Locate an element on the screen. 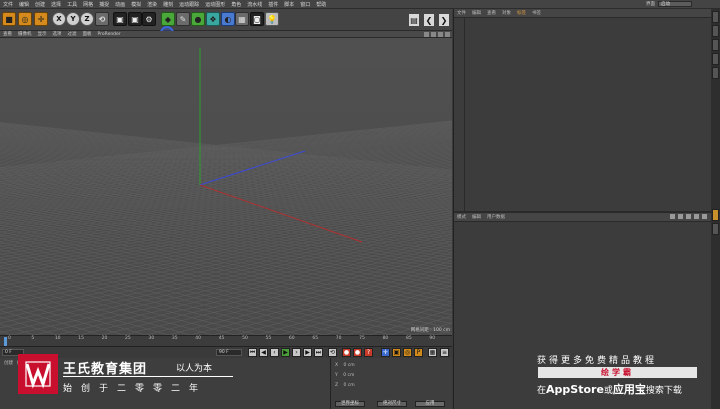 This screenshot has height=409, width=720. viewport-menu-options: 选项 is located at coordinates (57, 34).